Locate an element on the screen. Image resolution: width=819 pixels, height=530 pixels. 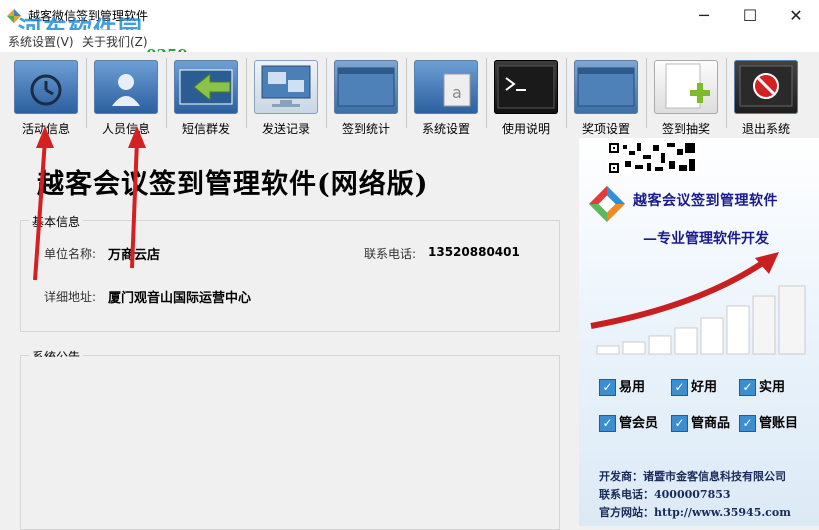
toolbar-label: 使用说明 is located at coordinates (525, 129).